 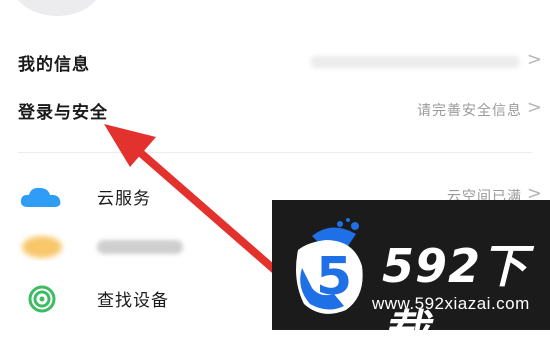 I want to click on avatar, so click(x=57, y=8).